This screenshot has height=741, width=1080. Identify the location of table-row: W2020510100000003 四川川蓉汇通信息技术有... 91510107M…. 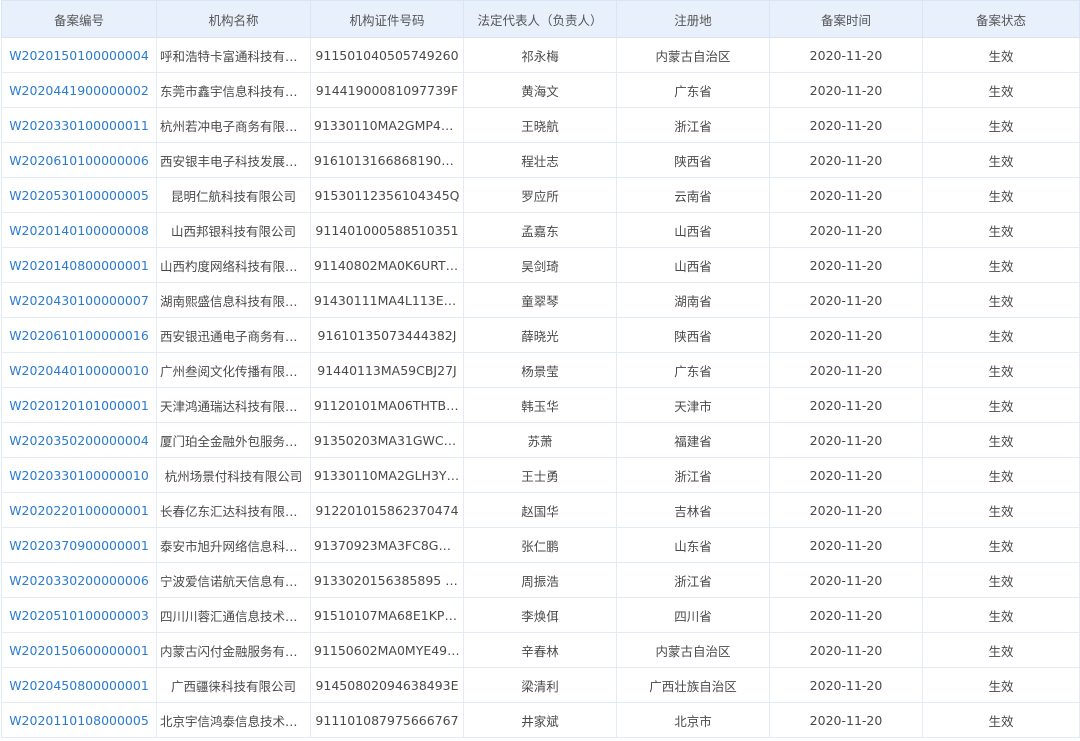
(540, 615).